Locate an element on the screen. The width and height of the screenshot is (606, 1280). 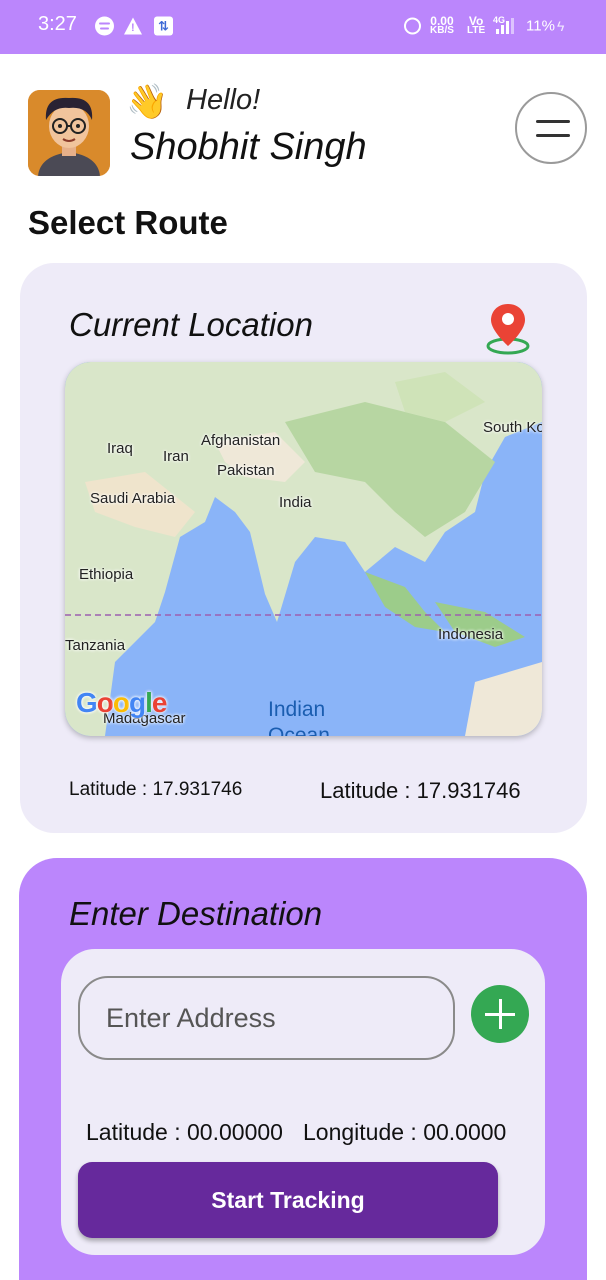
map-label: Iran is located at coordinates (176, 456).